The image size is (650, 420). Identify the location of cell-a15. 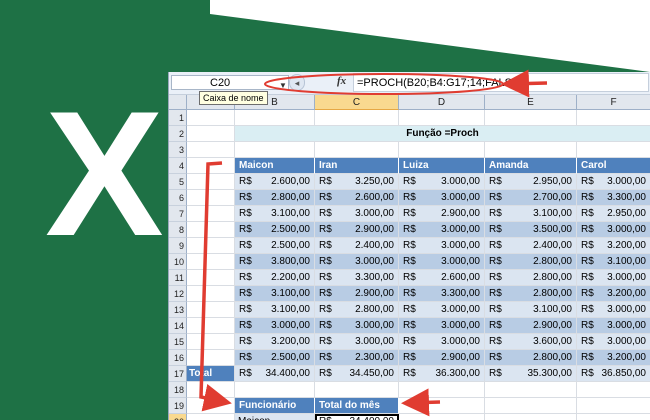
(211, 342).